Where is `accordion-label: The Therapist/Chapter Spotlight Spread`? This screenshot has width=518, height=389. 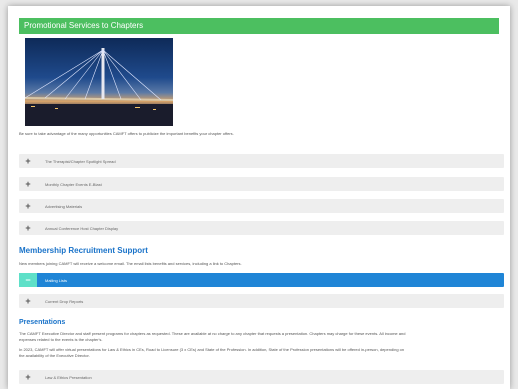
accordion-label: The Therapist/Chapter Spotlight Spread is located at coordinates (80, 161).